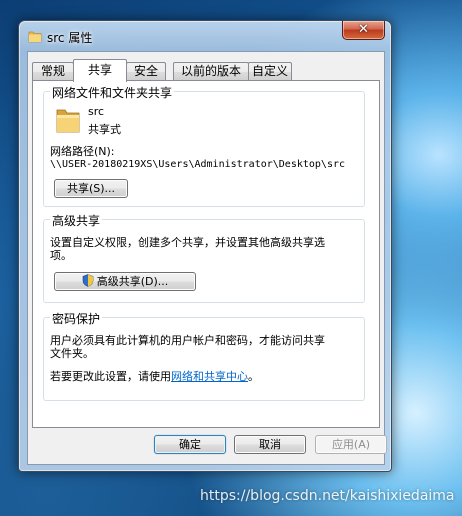 The height and width of the screenshot is (516, 462). I want to click on watermark-text: https://blog.csdn.net/kaishixiedaima, so click(327, 496).